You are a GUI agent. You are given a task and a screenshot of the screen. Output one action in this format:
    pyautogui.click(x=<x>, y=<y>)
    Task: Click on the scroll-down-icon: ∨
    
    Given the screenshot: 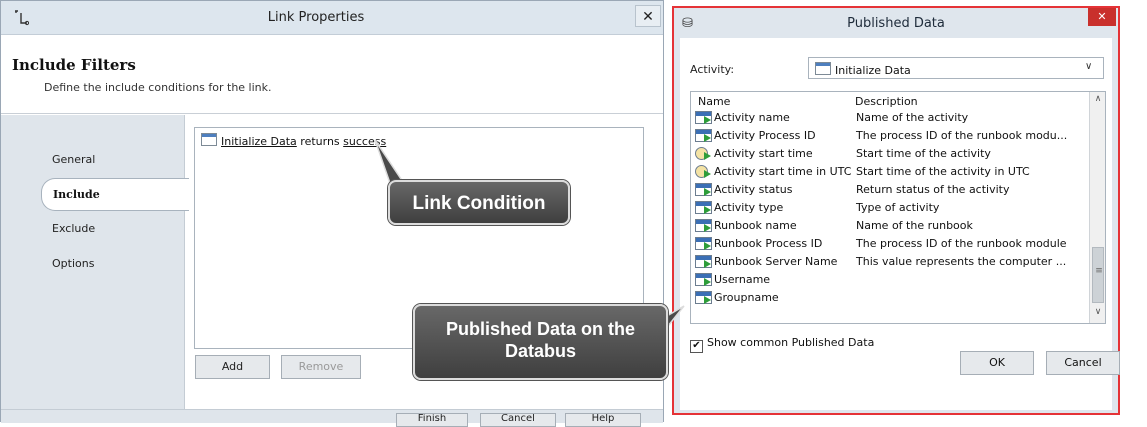 What is the action you would take?
    pyautogui.click(x=1097, y=312)
    